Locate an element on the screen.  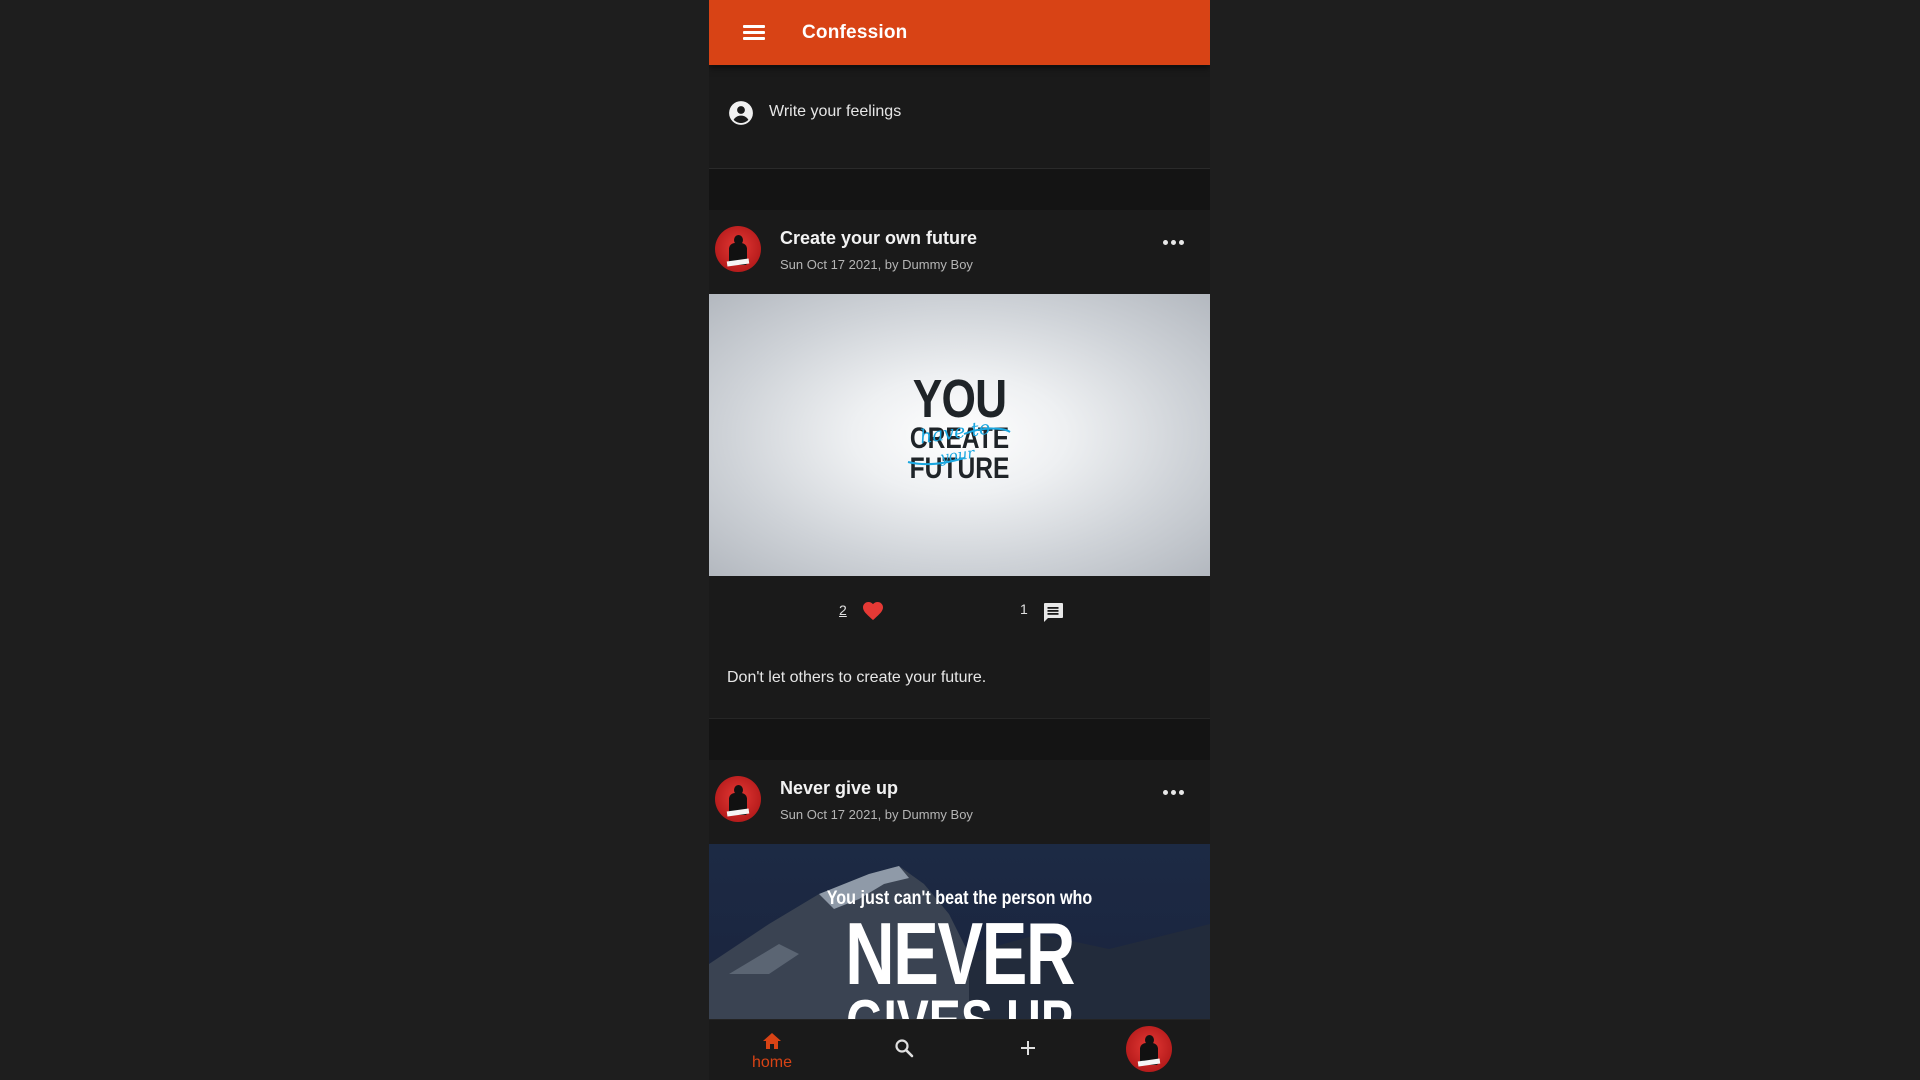
nav-search is located at coordinates (904, 1050).